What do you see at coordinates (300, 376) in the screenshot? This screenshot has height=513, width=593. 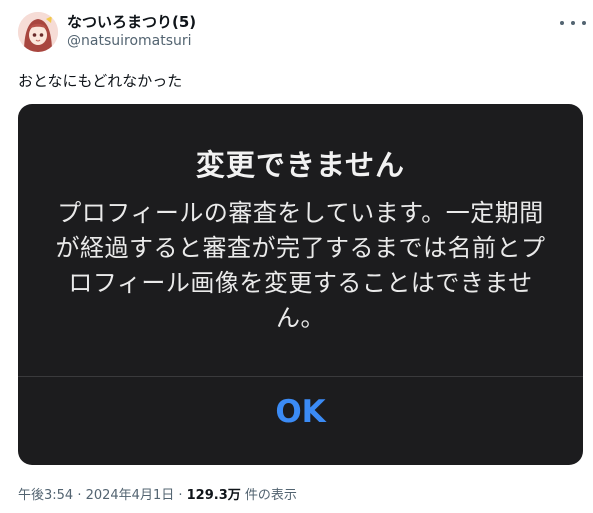 I see `alert-divider` at bounding box center [300, 376].